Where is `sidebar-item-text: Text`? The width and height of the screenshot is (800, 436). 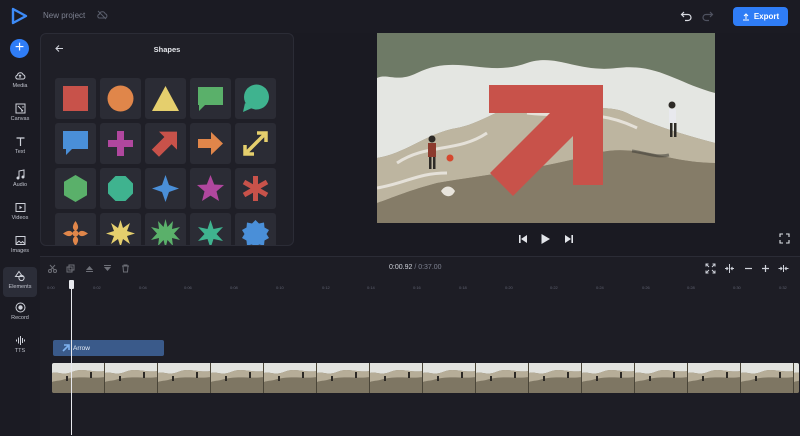
sidebar-item-text: Text is located at coordinates (20, 150).